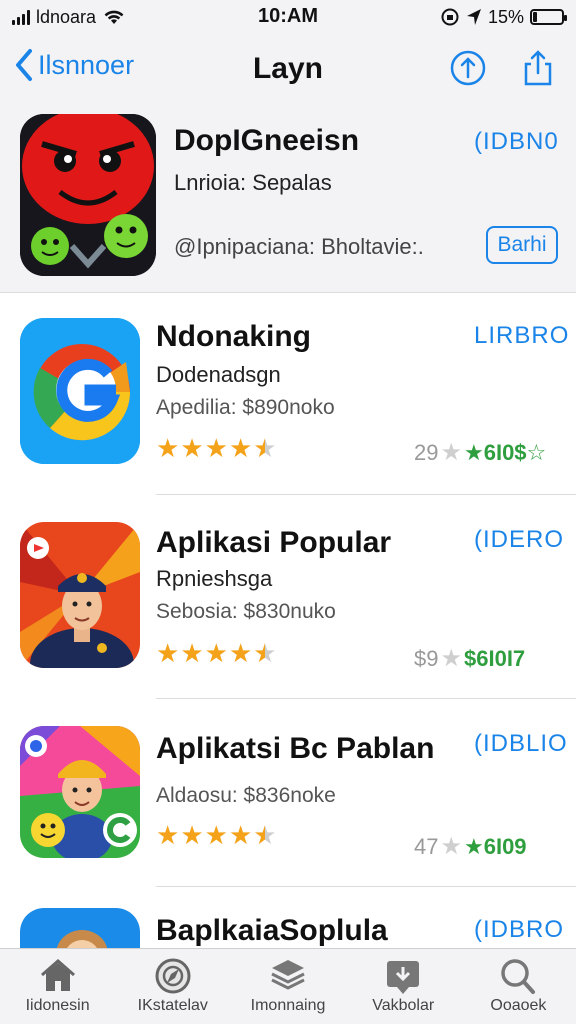 The width and height of the screenshot is (576, 1024). I want to click on tab-search: Ooaoek, so click(518, 986).